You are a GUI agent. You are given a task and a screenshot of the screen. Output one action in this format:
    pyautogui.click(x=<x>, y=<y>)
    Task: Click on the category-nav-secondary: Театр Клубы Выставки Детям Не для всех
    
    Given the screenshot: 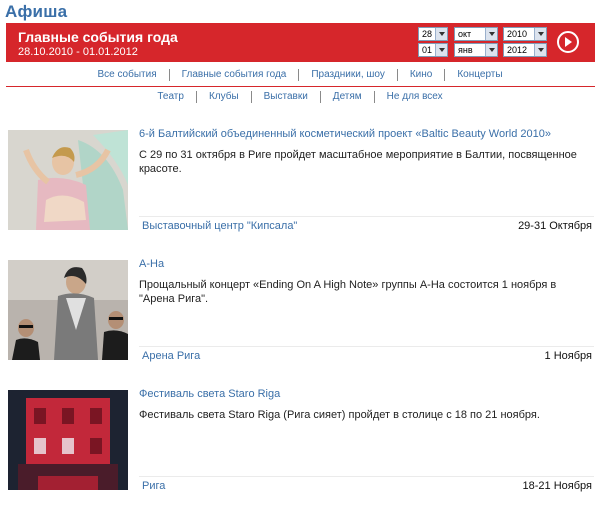 What is the action you would take?
    pyautogui.click(x=300, y=97)
    